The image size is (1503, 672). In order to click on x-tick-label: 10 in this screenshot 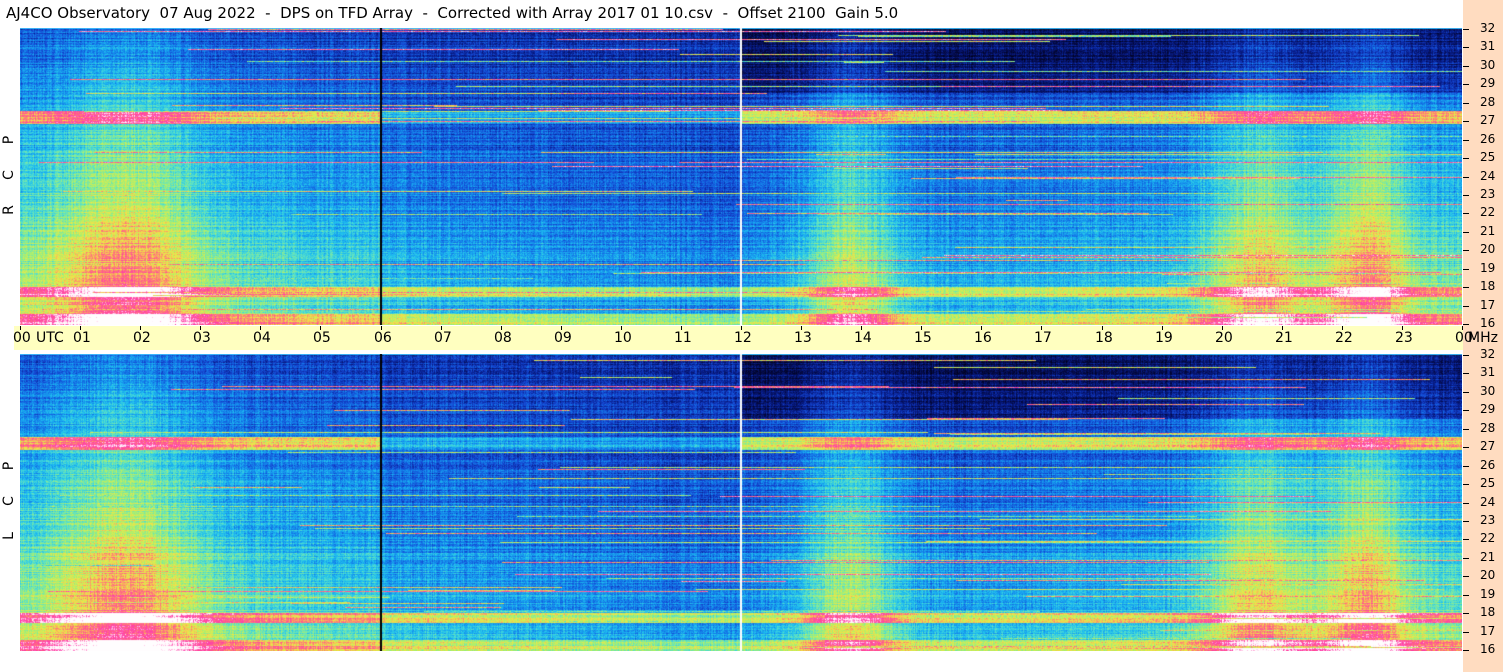, I will do `click(623, 338)`.